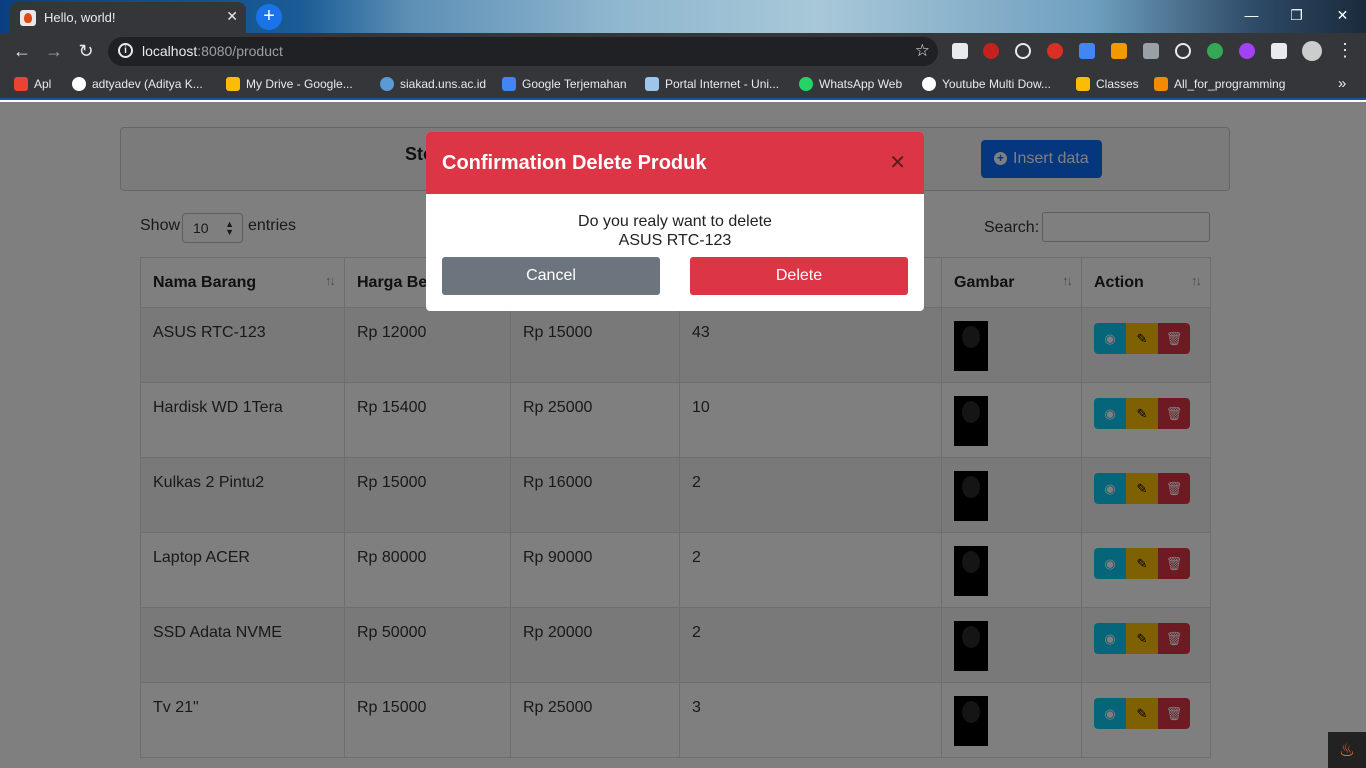  I want to click on browser-toolbar: ← → ↻ i localhost:8080/product ☆ ⋮, so click(683, 51).